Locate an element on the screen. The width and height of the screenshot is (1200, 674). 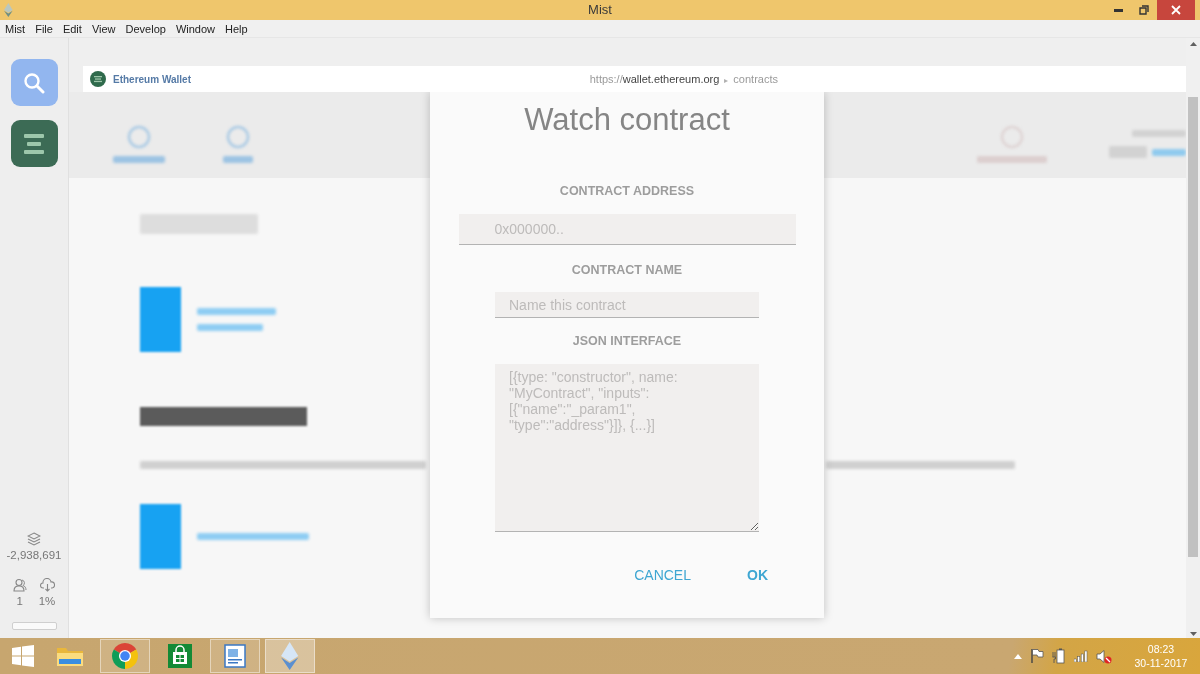
menu-item: Edit is located at coordinates (72, 28).